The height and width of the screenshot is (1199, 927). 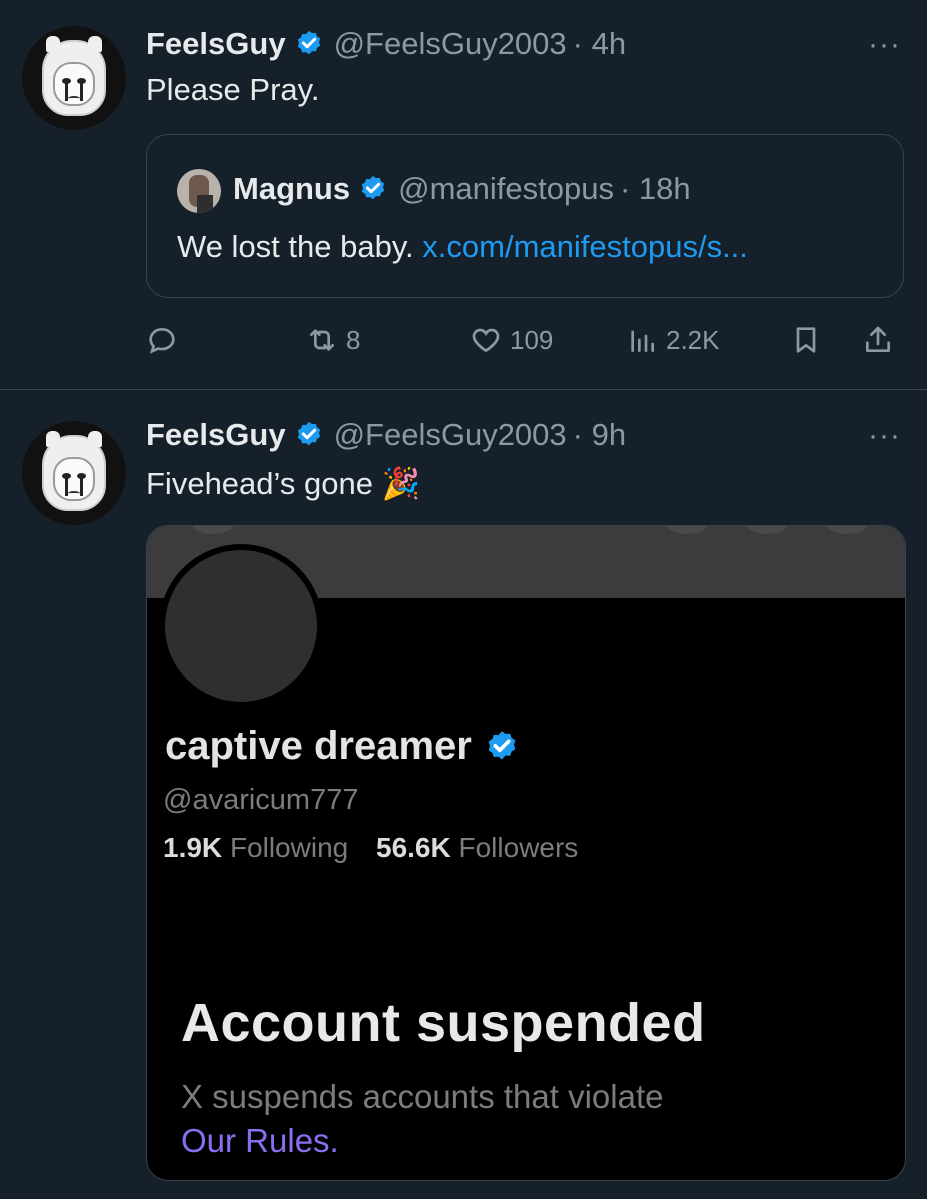 I want to click on views-chart-icon, so click(x=642, y=341).